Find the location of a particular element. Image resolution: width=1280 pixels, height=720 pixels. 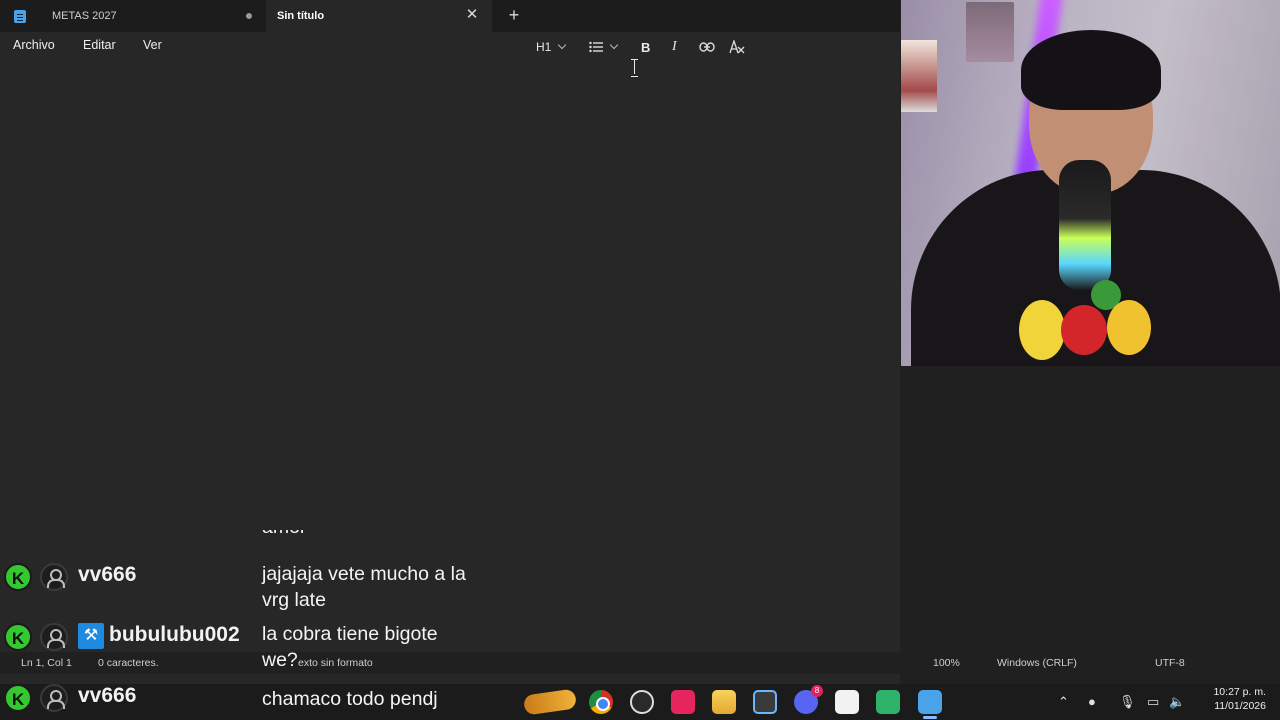

volume-icon: 🔈 is located at coordinates (1177, 702).